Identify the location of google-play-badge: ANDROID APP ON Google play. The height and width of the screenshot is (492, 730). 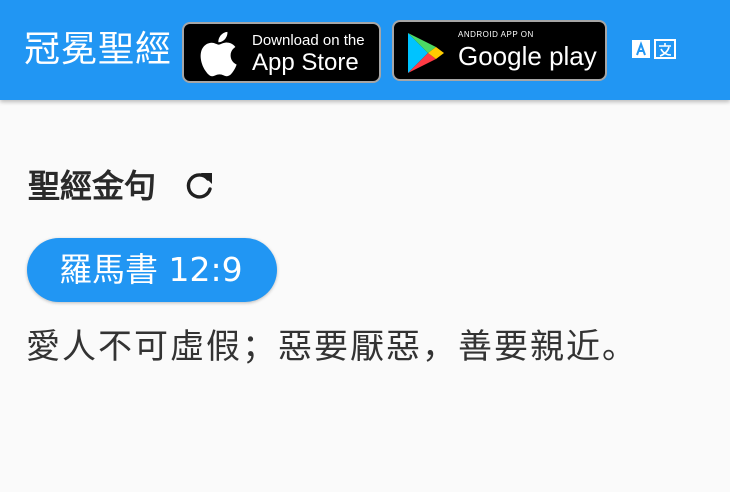
(499, 50).